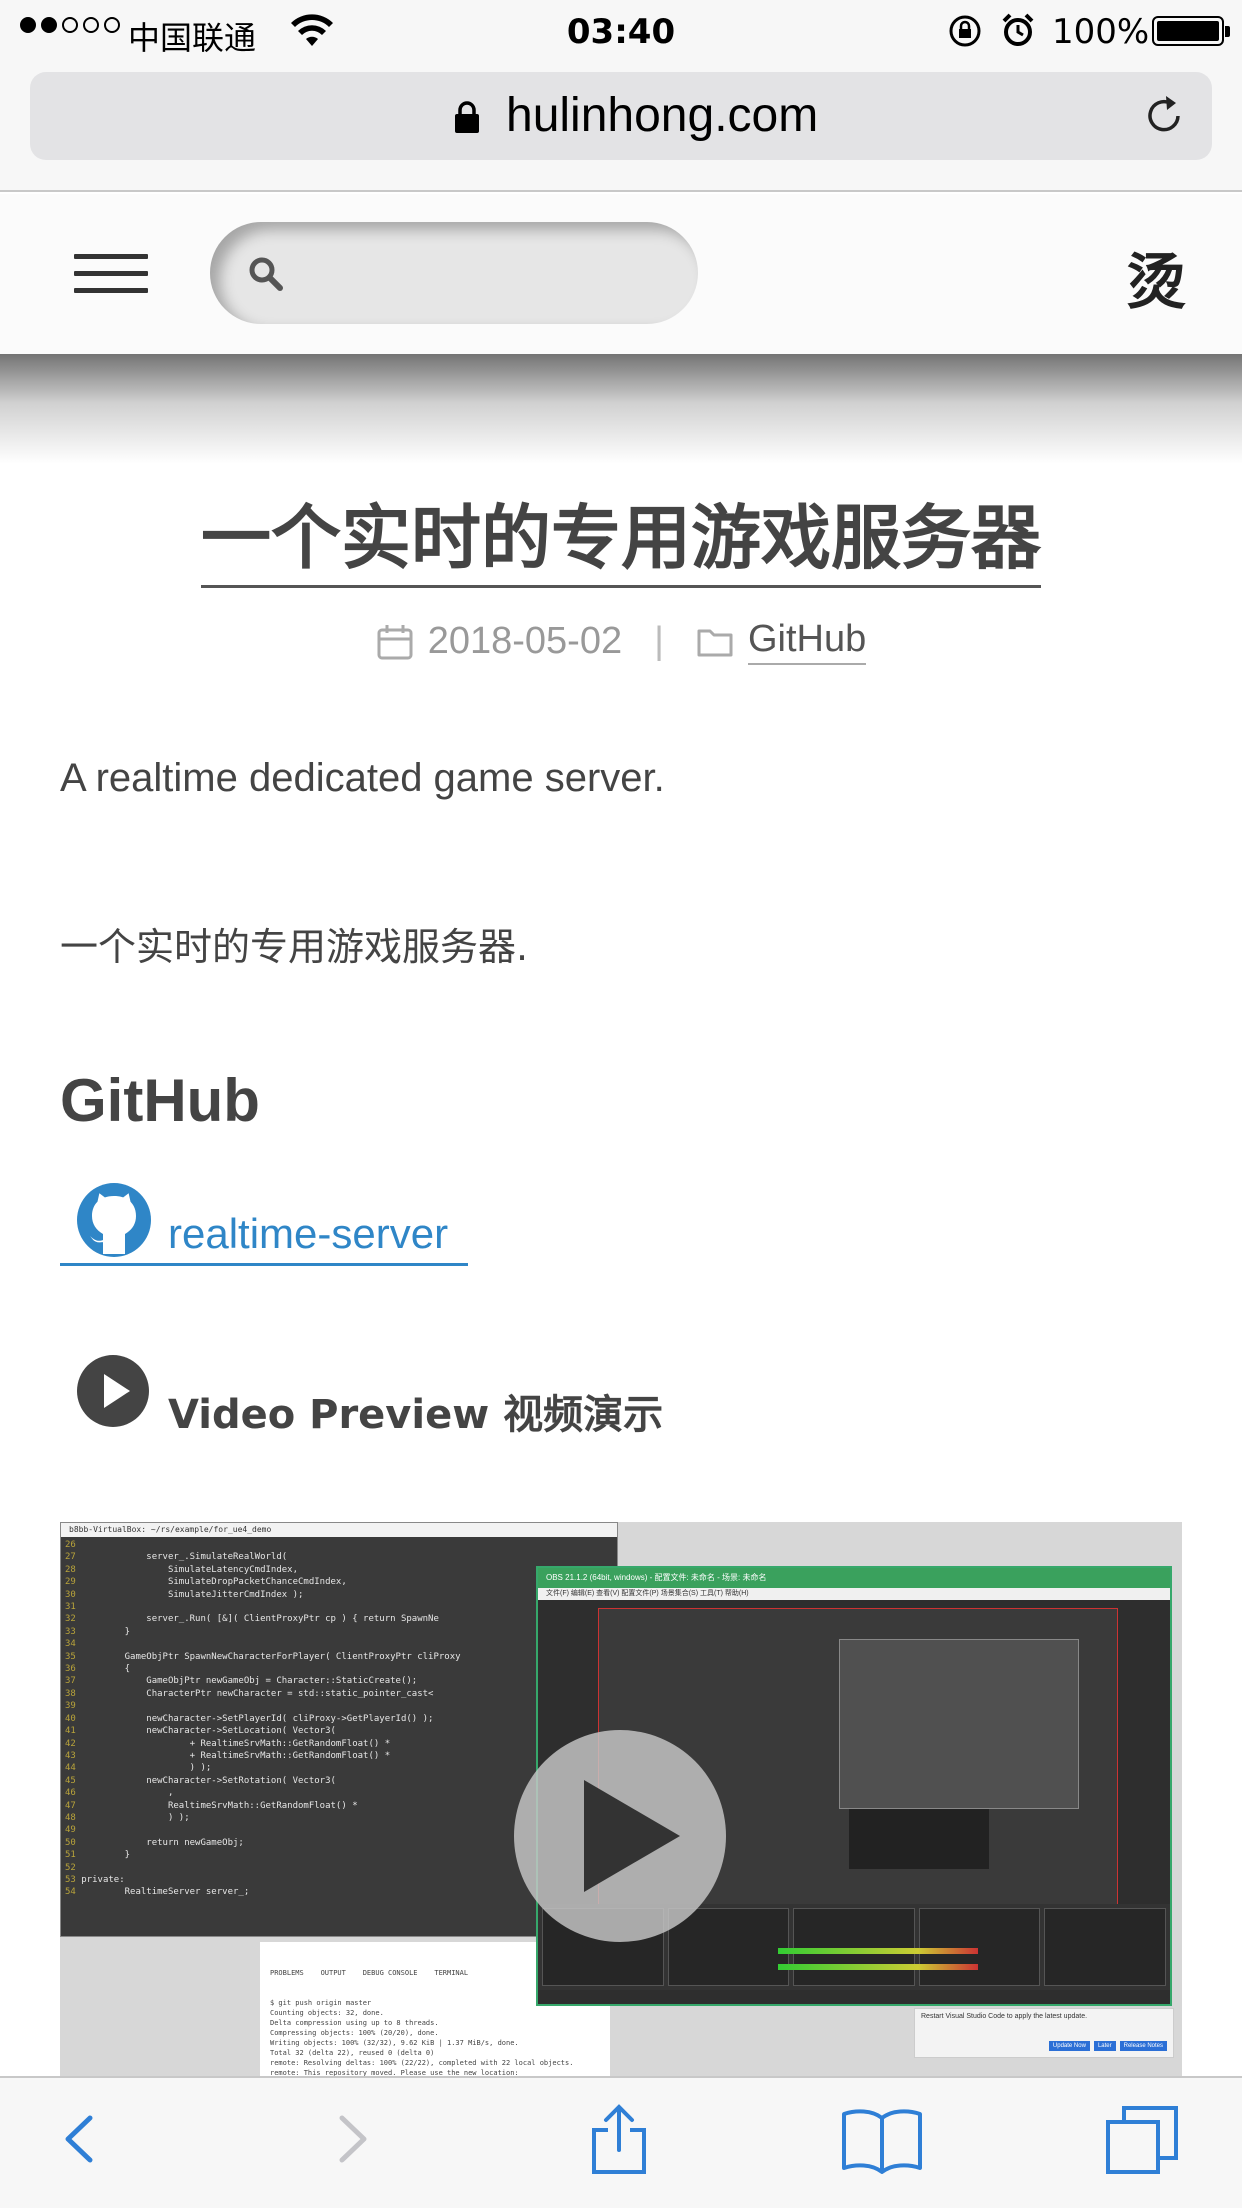 This screenshot has width=1242, height=2208. What do you see at coordinates (395, 641) in the screenshot?
I see `calendar-icon` at bounding box center [395, 641].